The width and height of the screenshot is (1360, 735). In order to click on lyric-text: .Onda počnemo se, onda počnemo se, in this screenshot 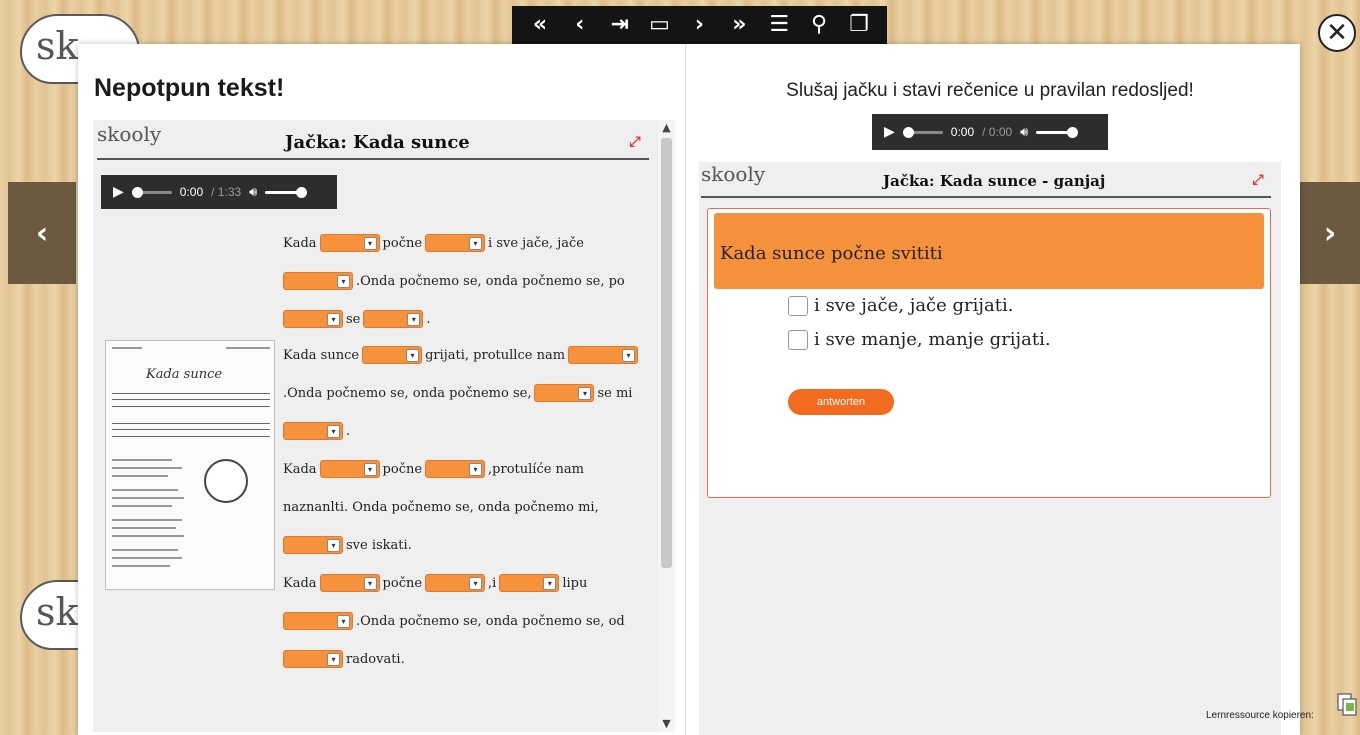, I will do `click(407, 393)`.